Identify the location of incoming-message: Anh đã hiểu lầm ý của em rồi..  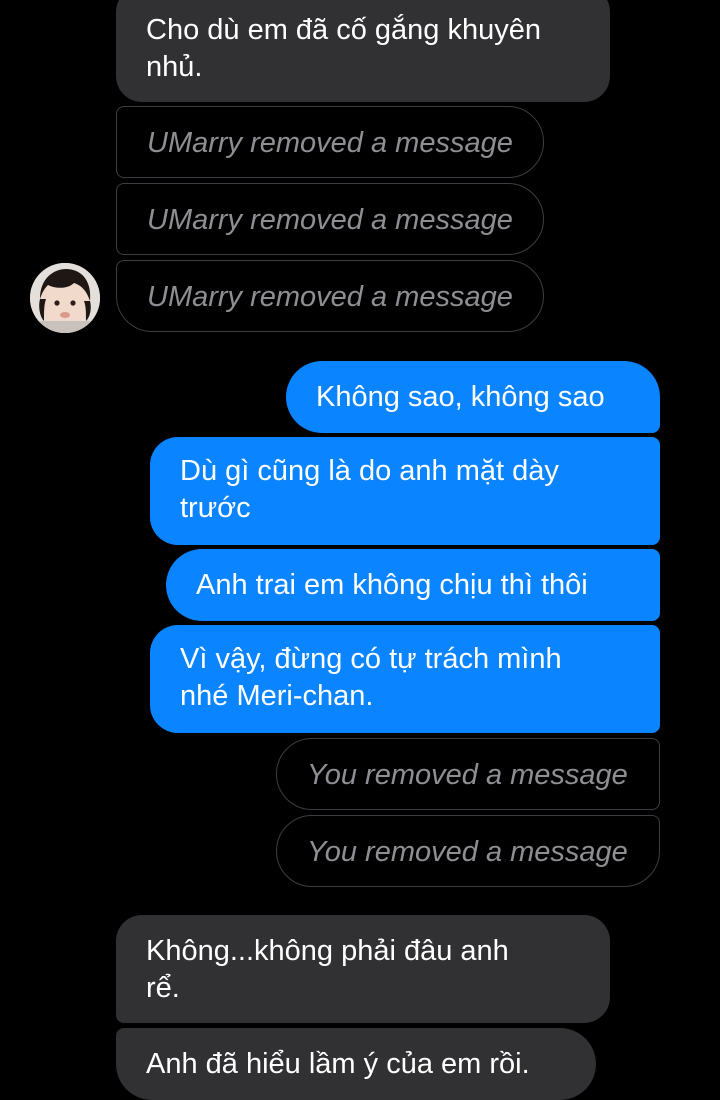
(356, 1064).